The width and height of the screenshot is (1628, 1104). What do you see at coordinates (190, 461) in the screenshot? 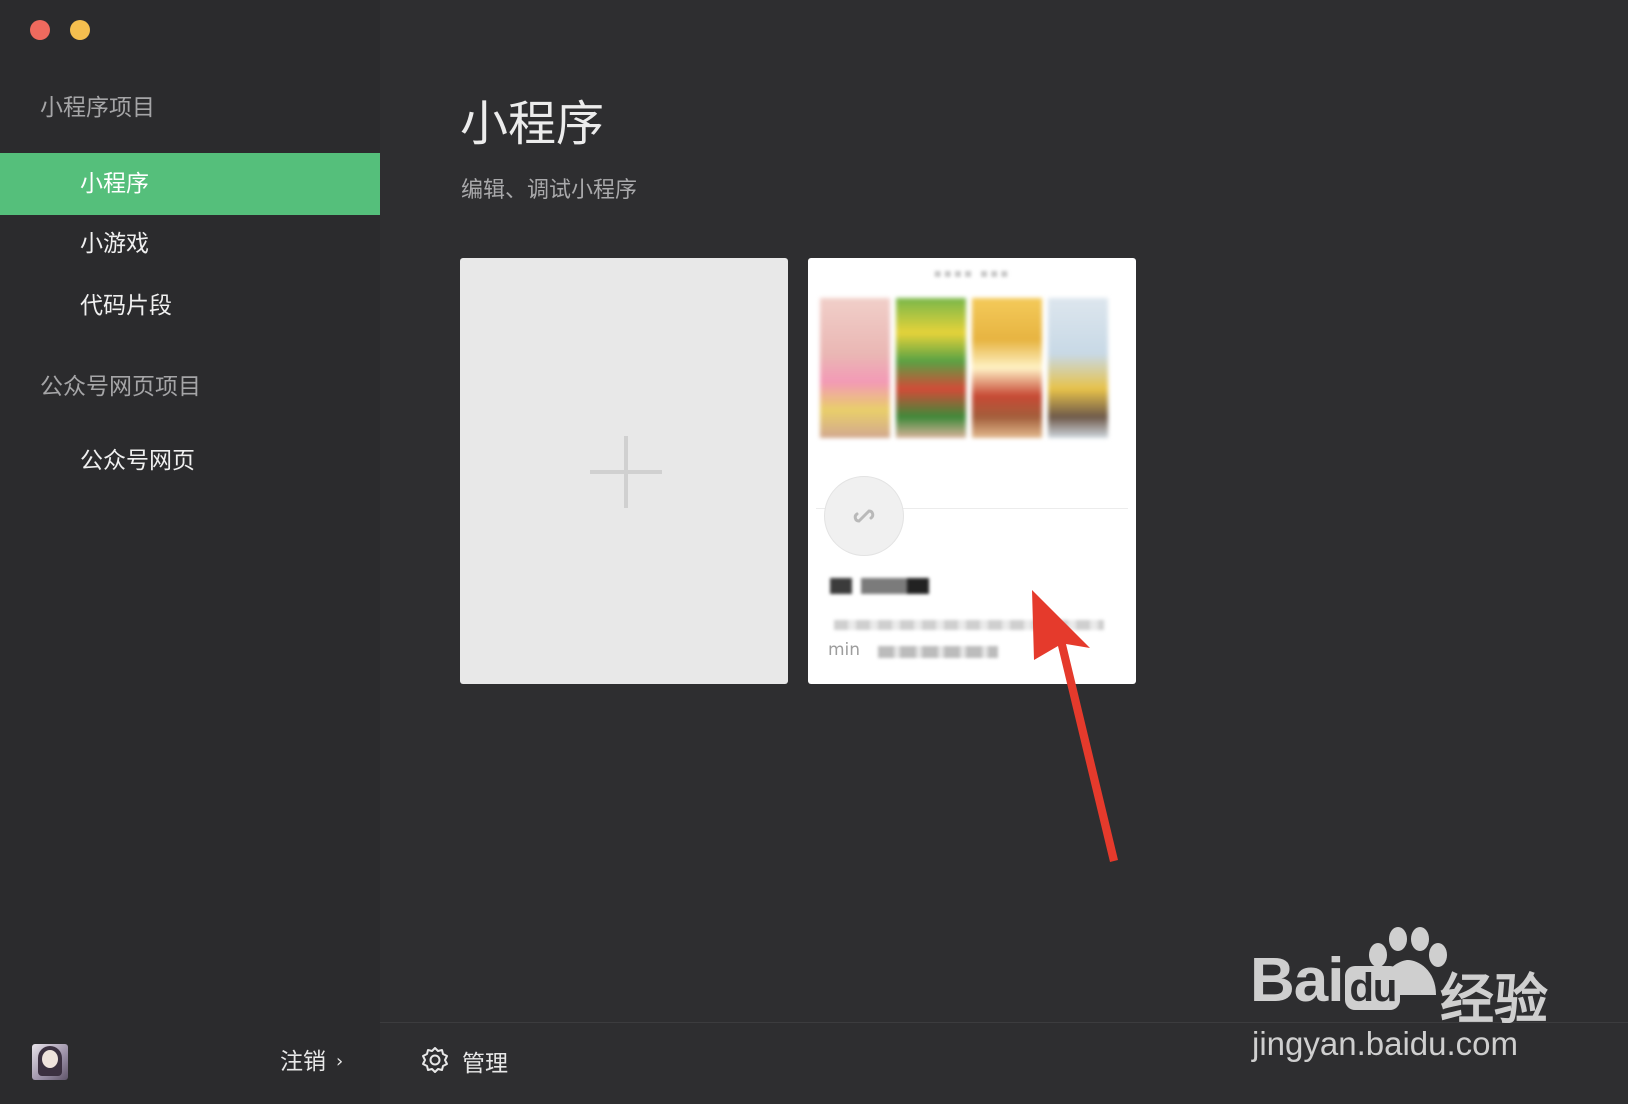
I see `sidebar-item-official-account-webpage: 公众号网页` at bounding box center [190, 461].